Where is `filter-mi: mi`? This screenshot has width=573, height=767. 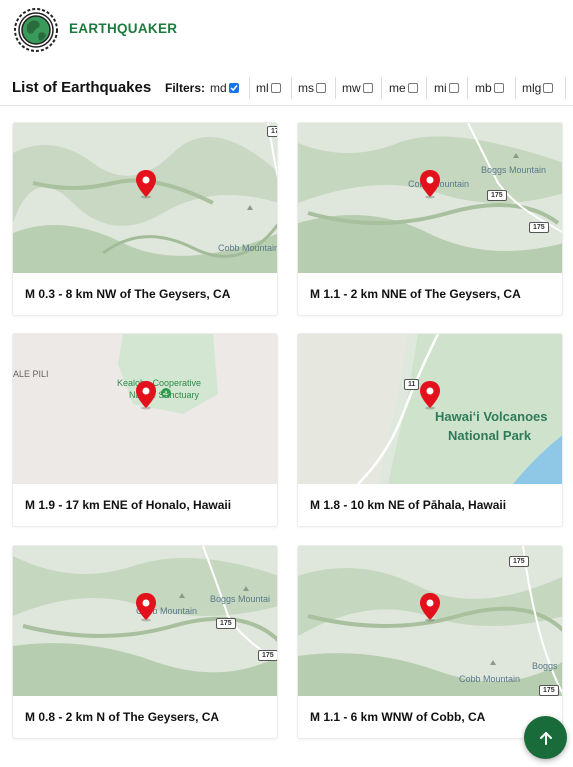
filter-mi: mi is located at coordinates (446, 88).